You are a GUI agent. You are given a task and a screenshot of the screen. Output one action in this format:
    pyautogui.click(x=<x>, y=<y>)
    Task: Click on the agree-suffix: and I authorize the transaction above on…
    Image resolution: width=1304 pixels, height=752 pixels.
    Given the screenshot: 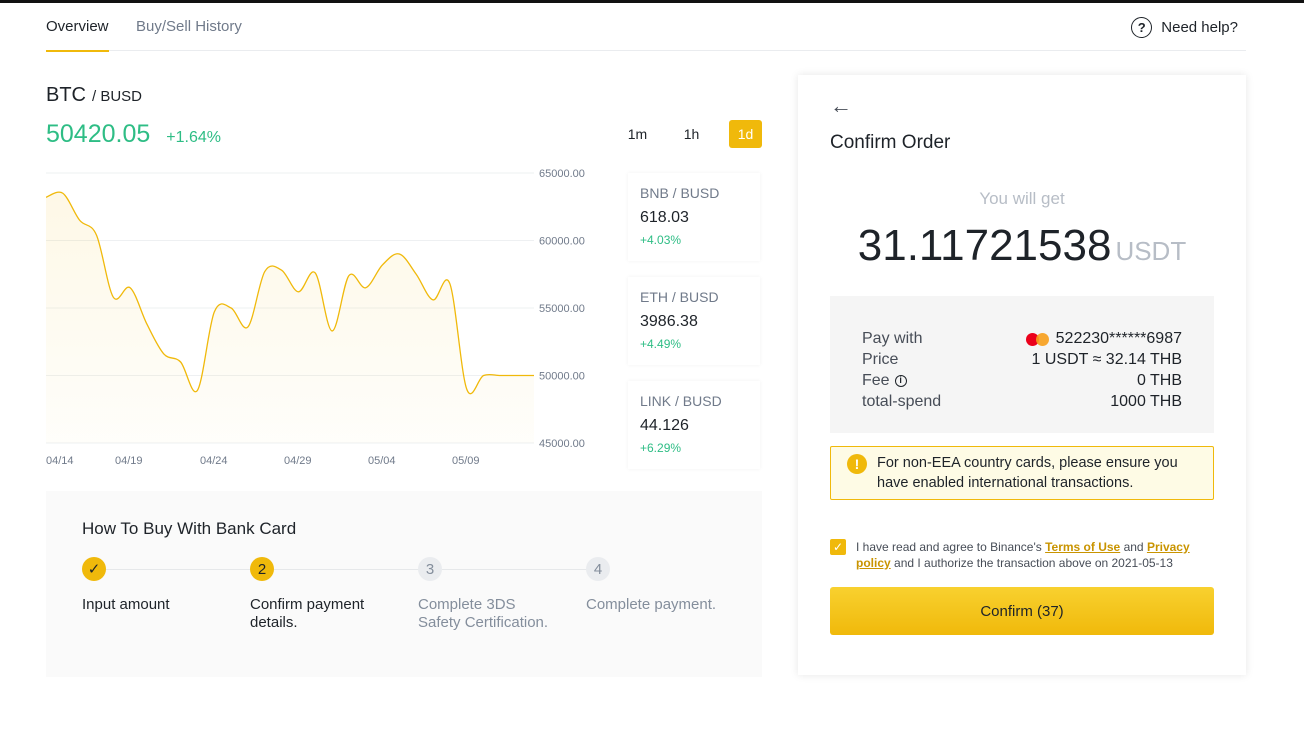 What is the action you would take?
    pyautogui.click(x=1031, y=563)
    